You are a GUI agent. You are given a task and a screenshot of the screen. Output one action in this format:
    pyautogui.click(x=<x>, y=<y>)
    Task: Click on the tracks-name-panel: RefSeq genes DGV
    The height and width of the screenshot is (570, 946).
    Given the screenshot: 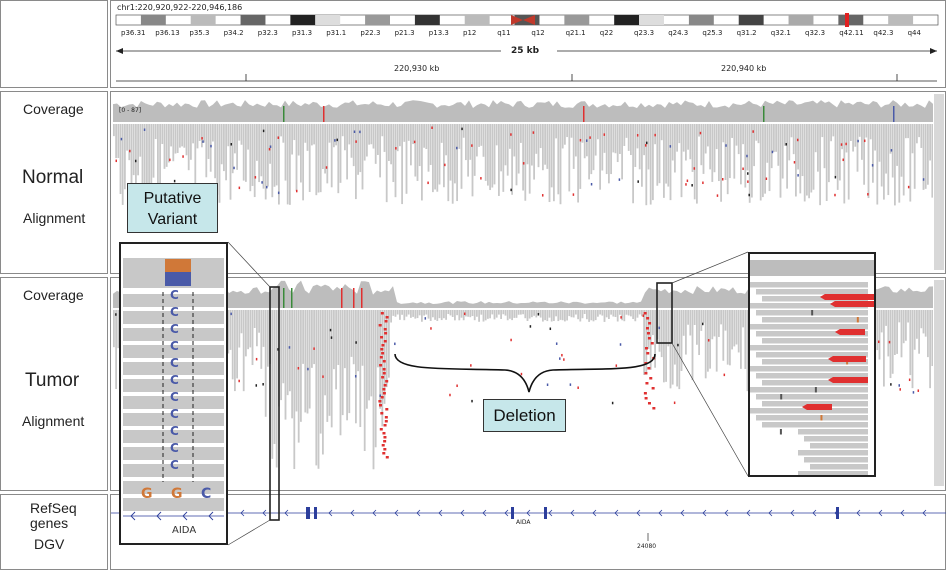 What is the action you would take?
    pyautogui.click(x=54, y=532)
    